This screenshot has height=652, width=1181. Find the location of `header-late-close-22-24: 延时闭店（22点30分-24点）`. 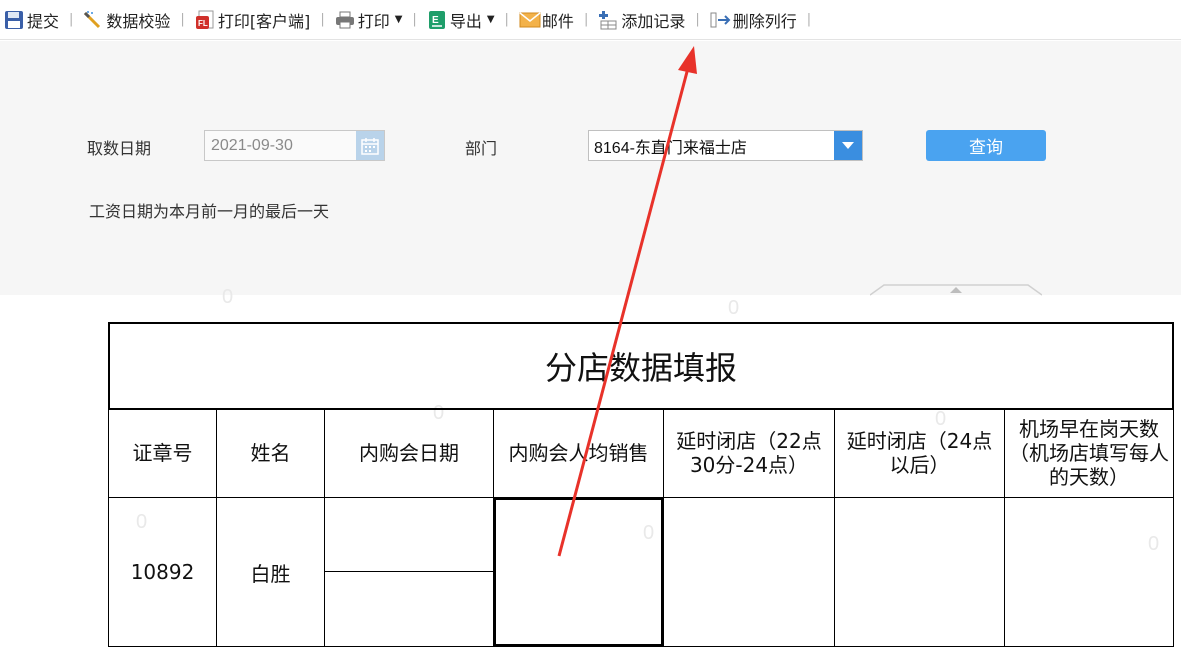

header-late-close-22-24: 延时闭店（22点30分-24点） is located at coordinates (749, 453).